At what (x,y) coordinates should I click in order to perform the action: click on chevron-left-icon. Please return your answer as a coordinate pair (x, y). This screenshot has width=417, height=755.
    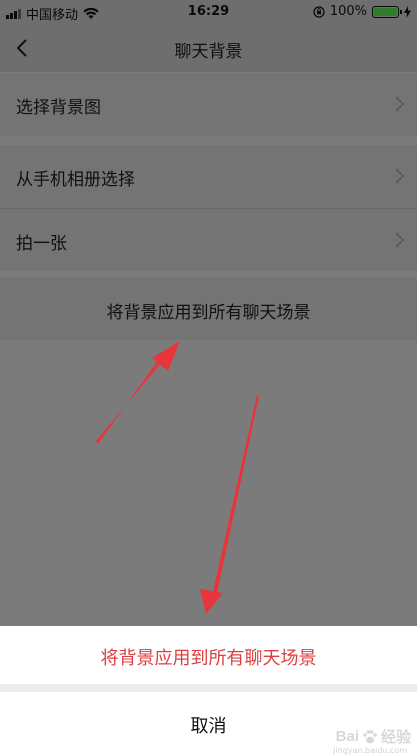
    Looking at the image, I should click on (21, 48).